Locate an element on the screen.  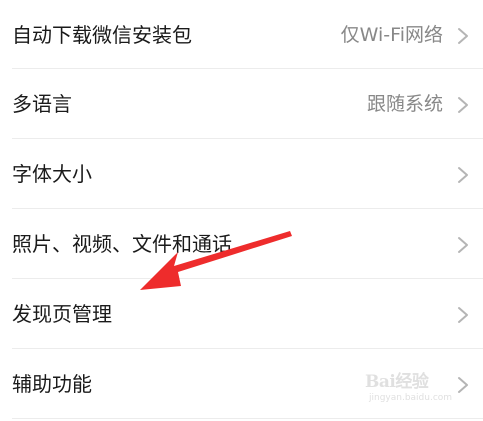
divider is located at coordinates (247, 418).